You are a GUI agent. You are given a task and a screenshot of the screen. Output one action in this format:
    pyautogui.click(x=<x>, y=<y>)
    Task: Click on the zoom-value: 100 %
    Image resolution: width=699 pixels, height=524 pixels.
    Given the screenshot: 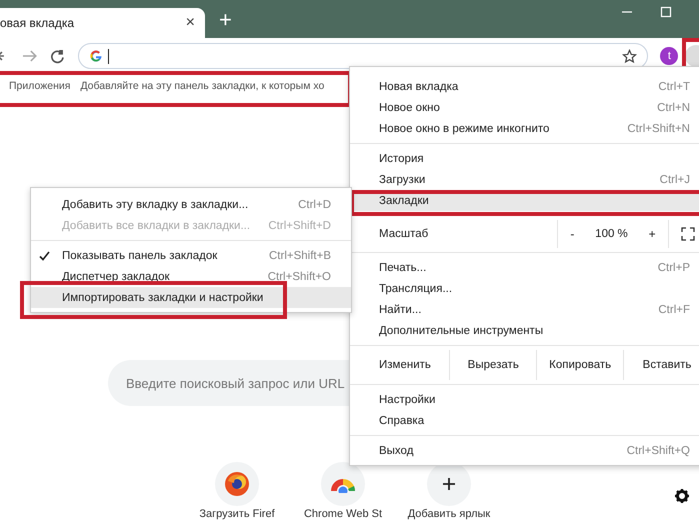 What is the action you would take?
    pyautogui.click(x=611, y=234)
    